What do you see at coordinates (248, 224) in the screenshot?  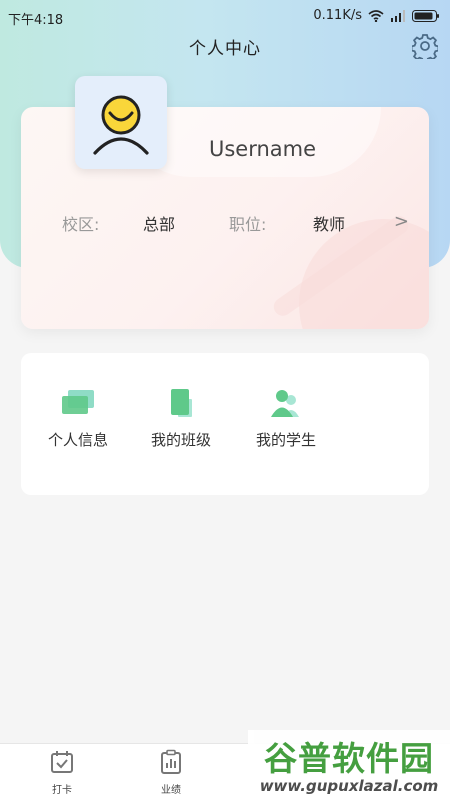 I see `position-label: 职位:` at bounding box center [248, 224].